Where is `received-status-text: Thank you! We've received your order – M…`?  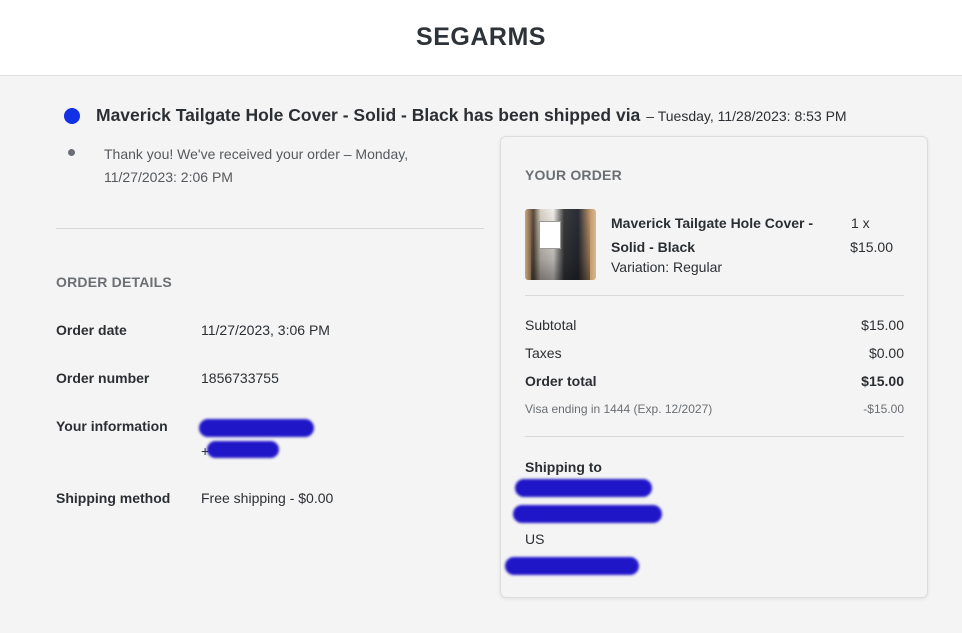 received-status-text: Thank you! We've received your order – M… is located at coordinates (256, 165).